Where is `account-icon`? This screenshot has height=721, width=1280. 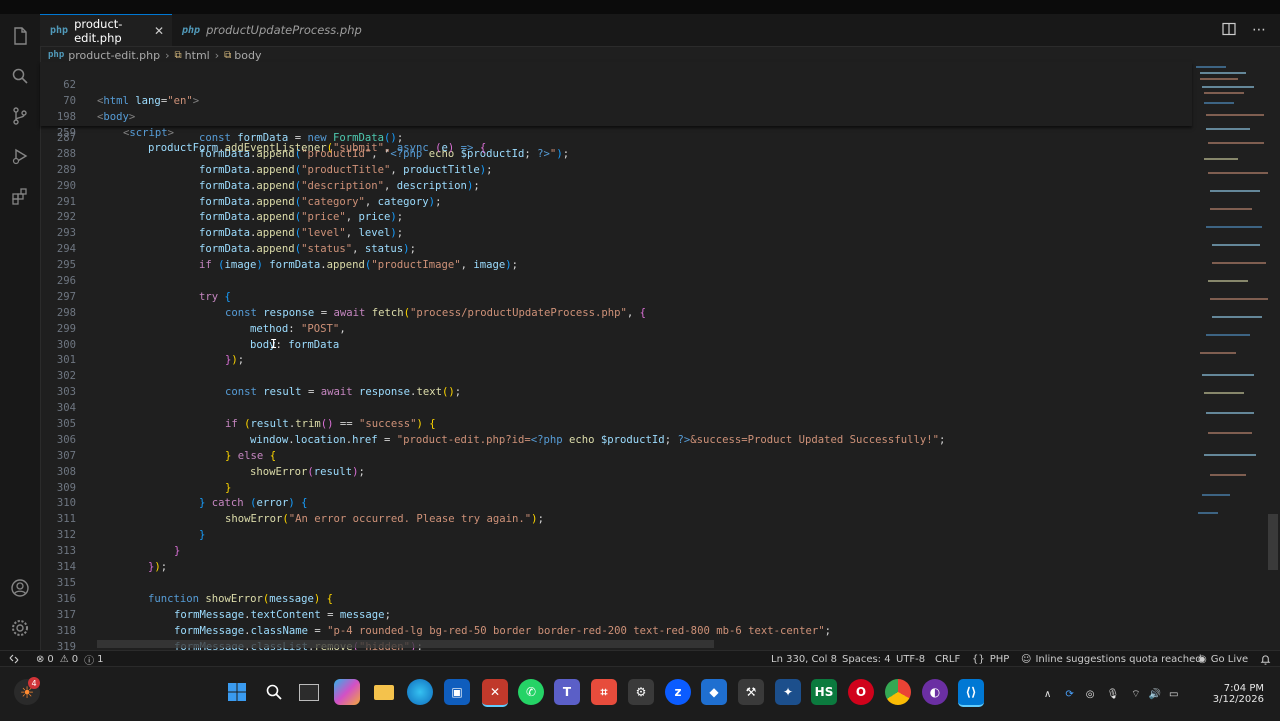 account-icon is located at coordinates (20, 588).